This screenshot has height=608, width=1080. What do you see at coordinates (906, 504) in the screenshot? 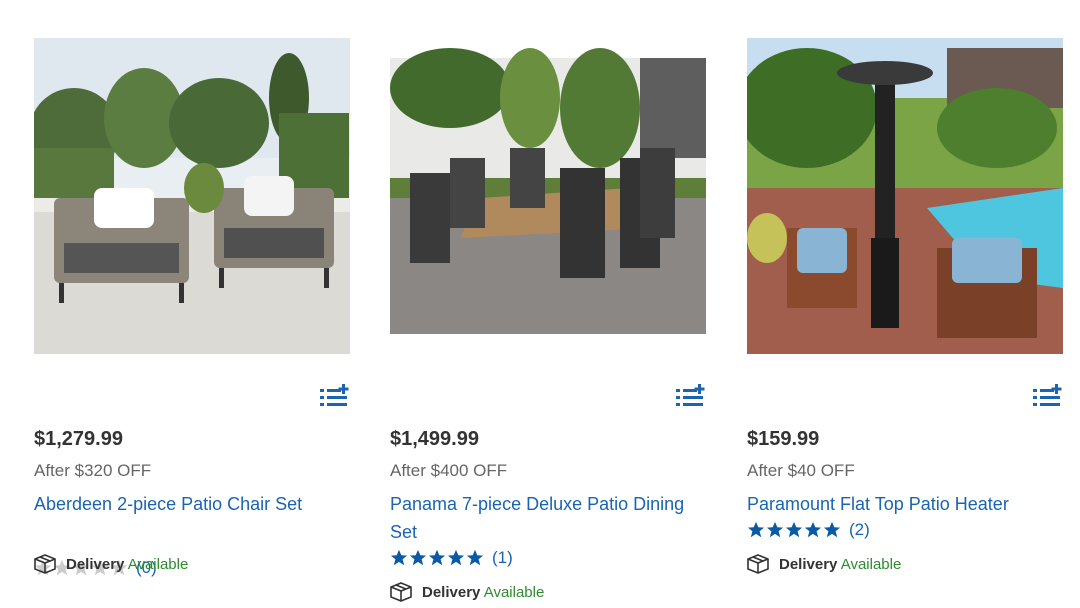
I see `product-title-link: Paramount Flat Top Patio Heater` at bounding box center [906, 504].